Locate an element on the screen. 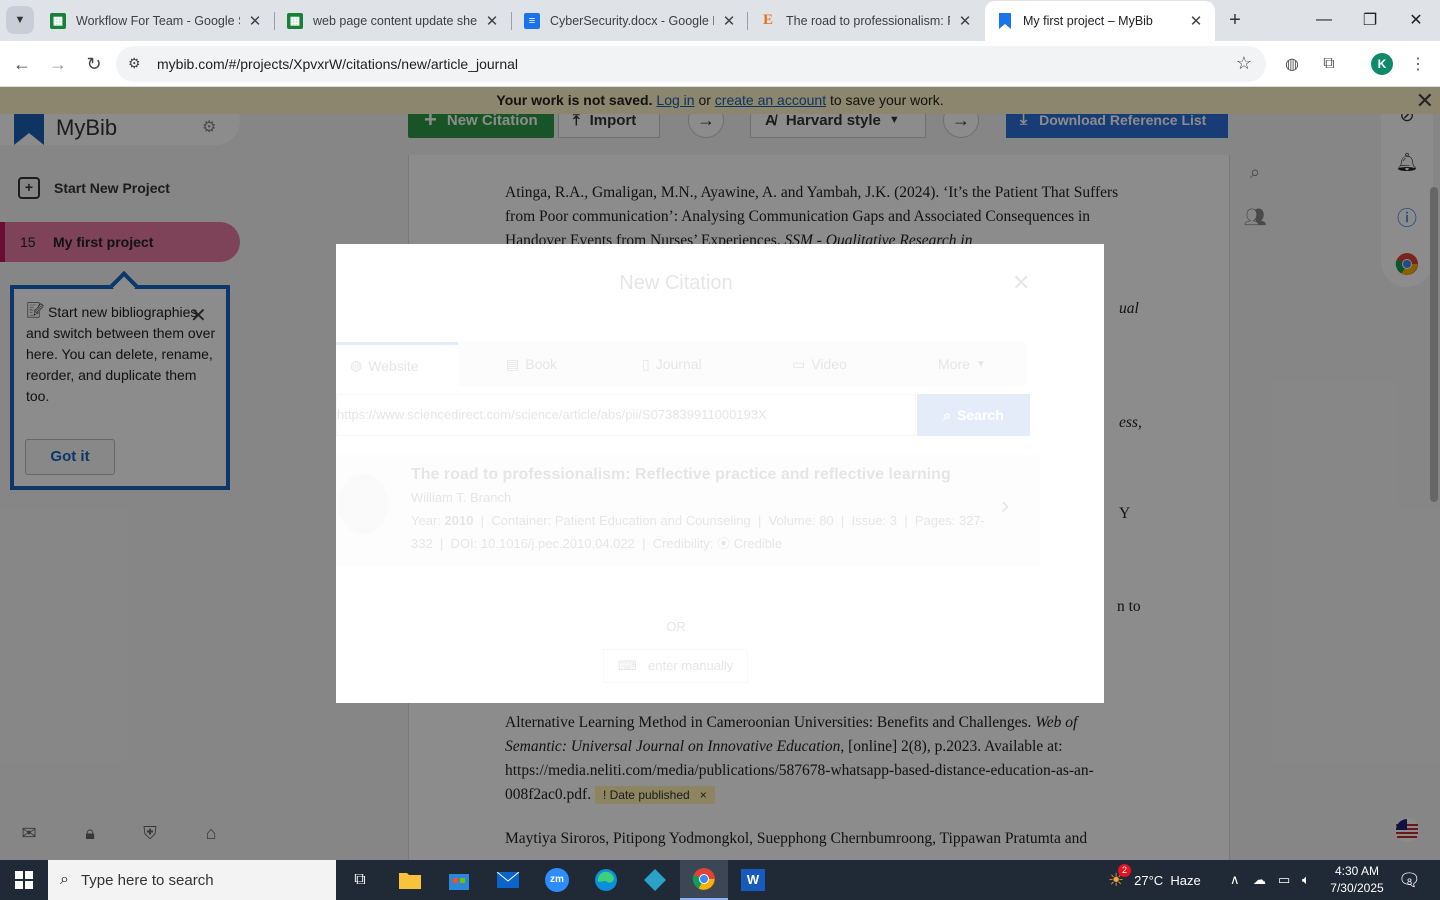  site-info-icon: ⚙ is located at coordinates (134, 63).